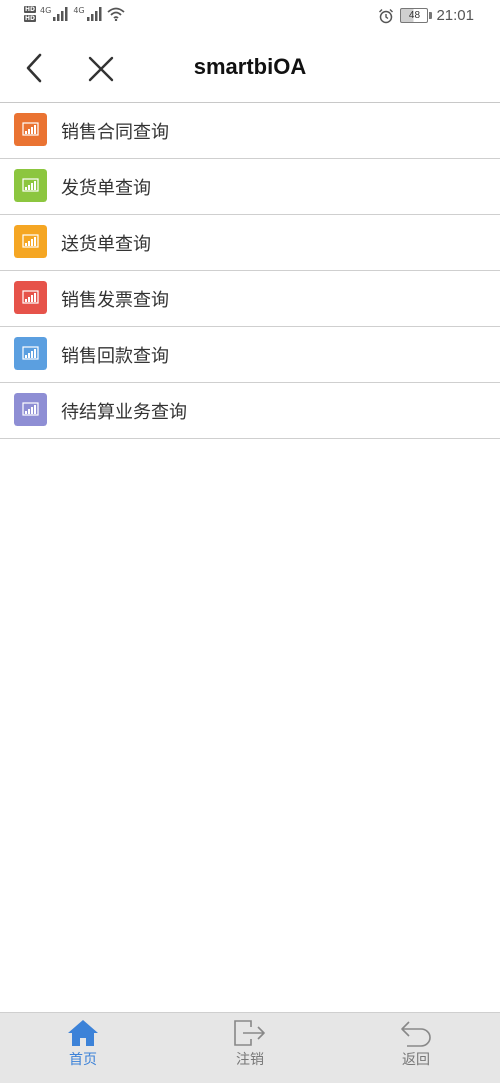  What do you see at coordinates (250, 411) in the screenshot?
I see `menu-item: 待结算业务查询` at bounding box center [250, 411].